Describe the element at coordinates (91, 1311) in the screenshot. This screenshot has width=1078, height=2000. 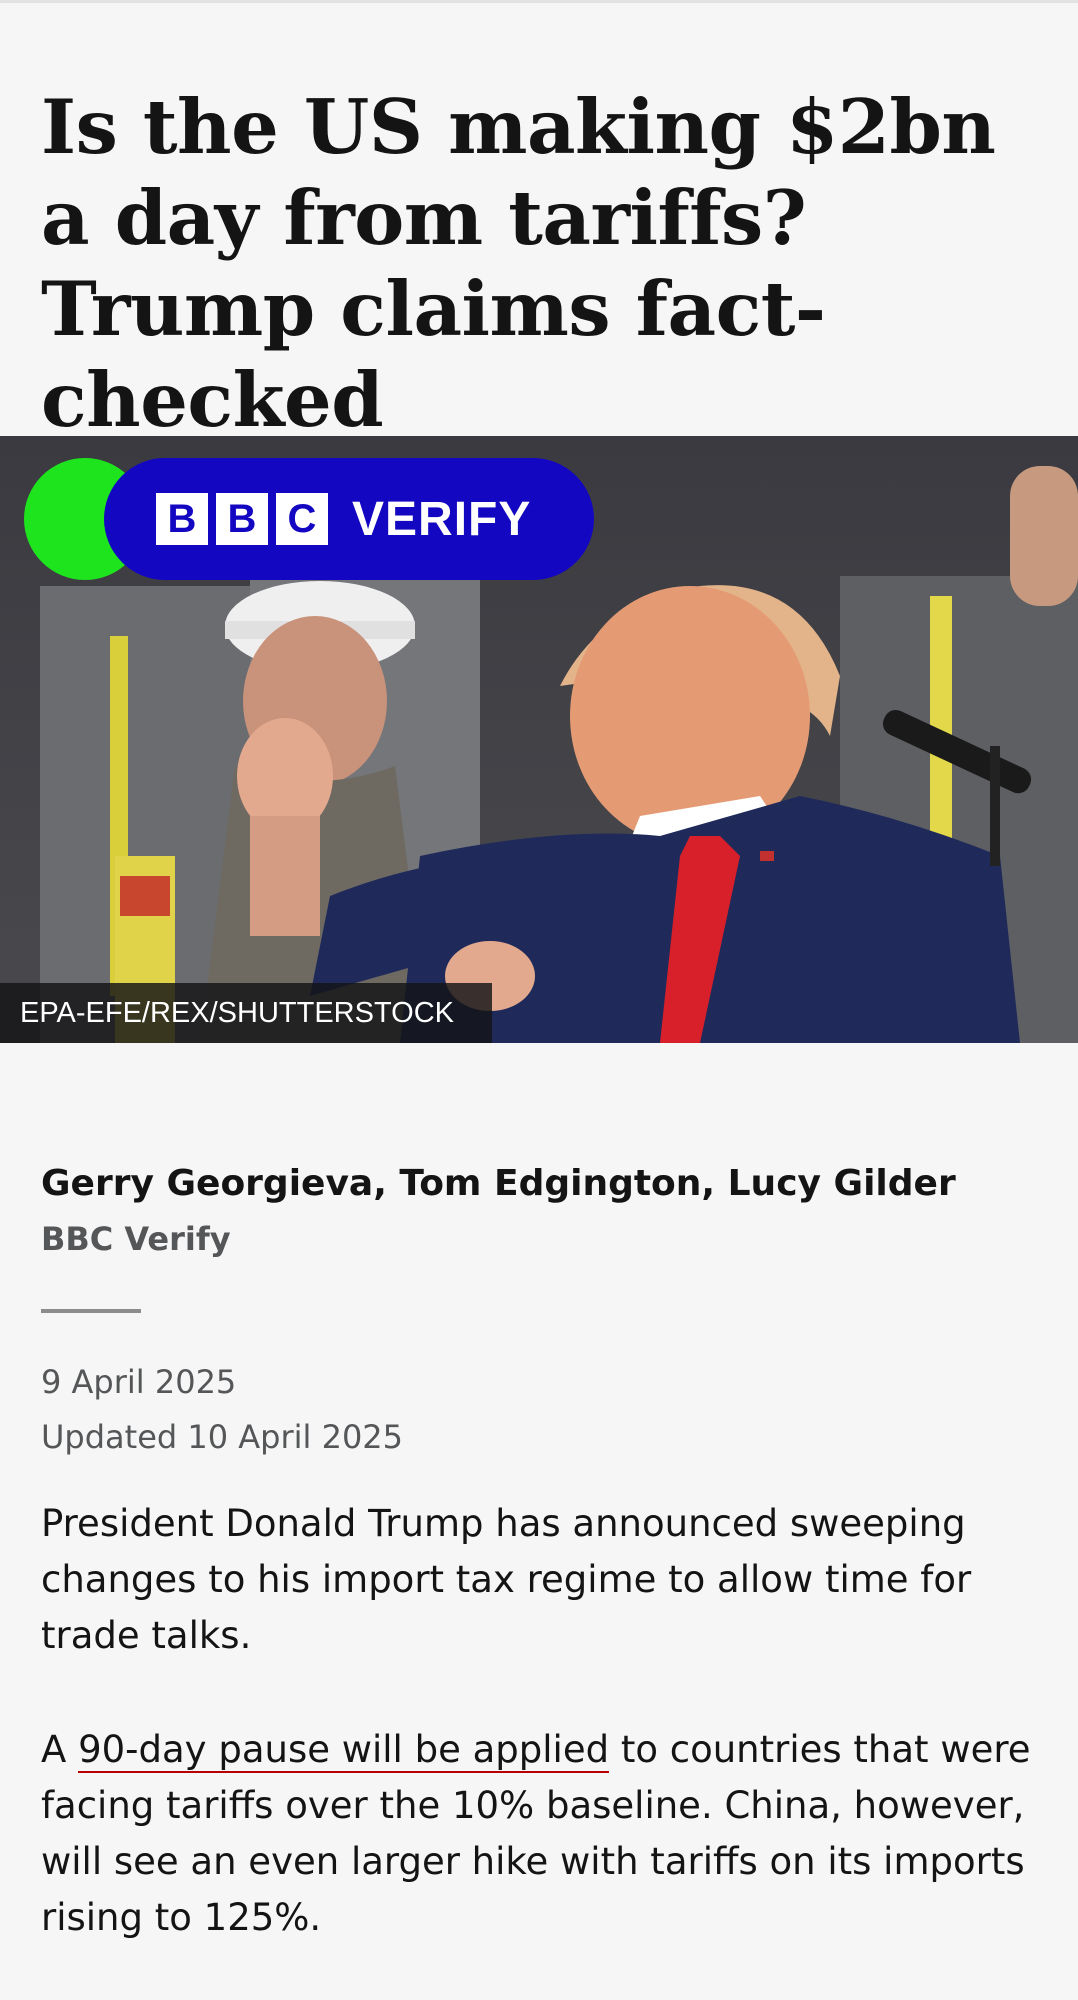
I see `byline-divider` at that location.